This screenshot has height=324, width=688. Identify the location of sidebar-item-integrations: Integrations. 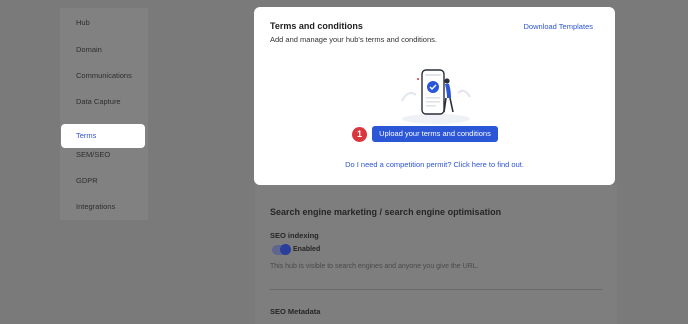
(95, 207).